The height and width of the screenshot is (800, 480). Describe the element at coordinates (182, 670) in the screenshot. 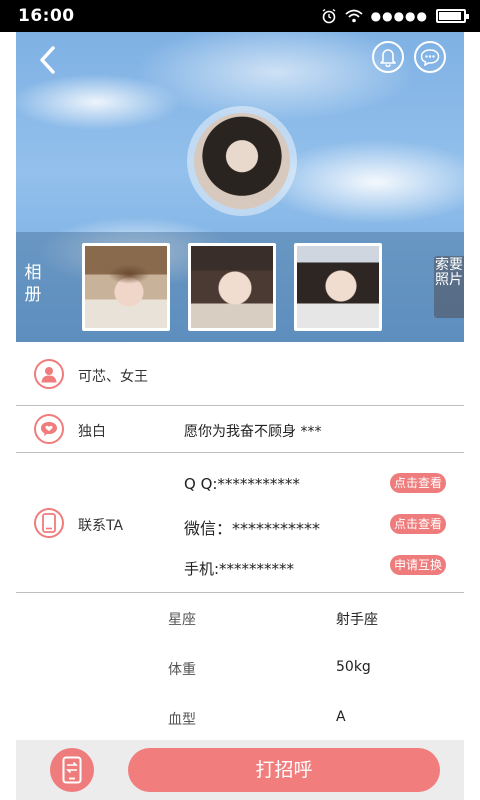

I see `detail-label: 体重` at that location.